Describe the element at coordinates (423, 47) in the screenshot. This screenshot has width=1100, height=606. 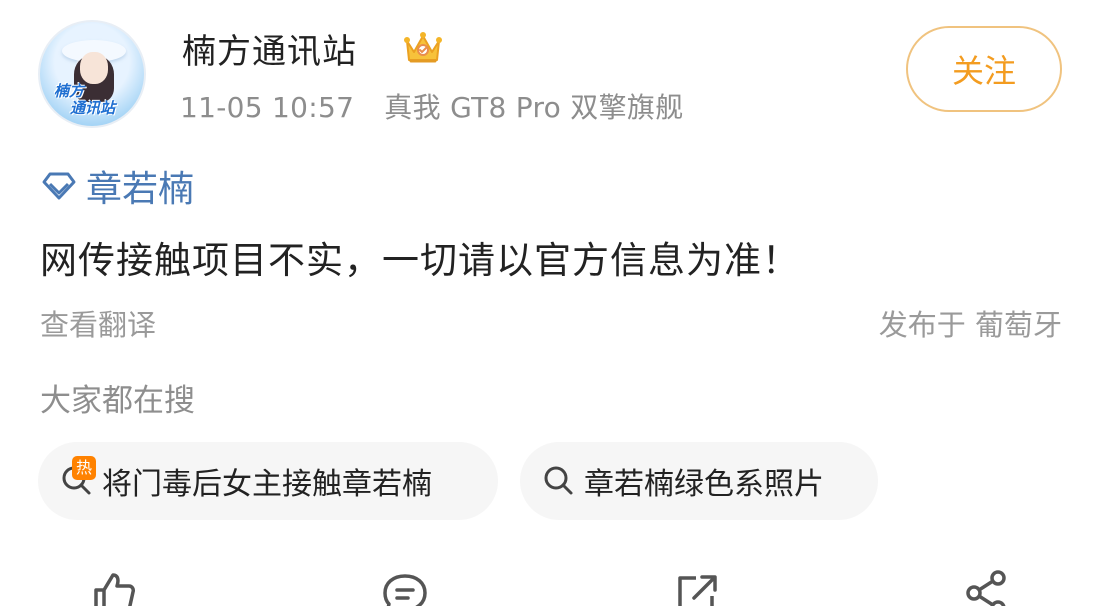
I see `crown-icon` at that location.